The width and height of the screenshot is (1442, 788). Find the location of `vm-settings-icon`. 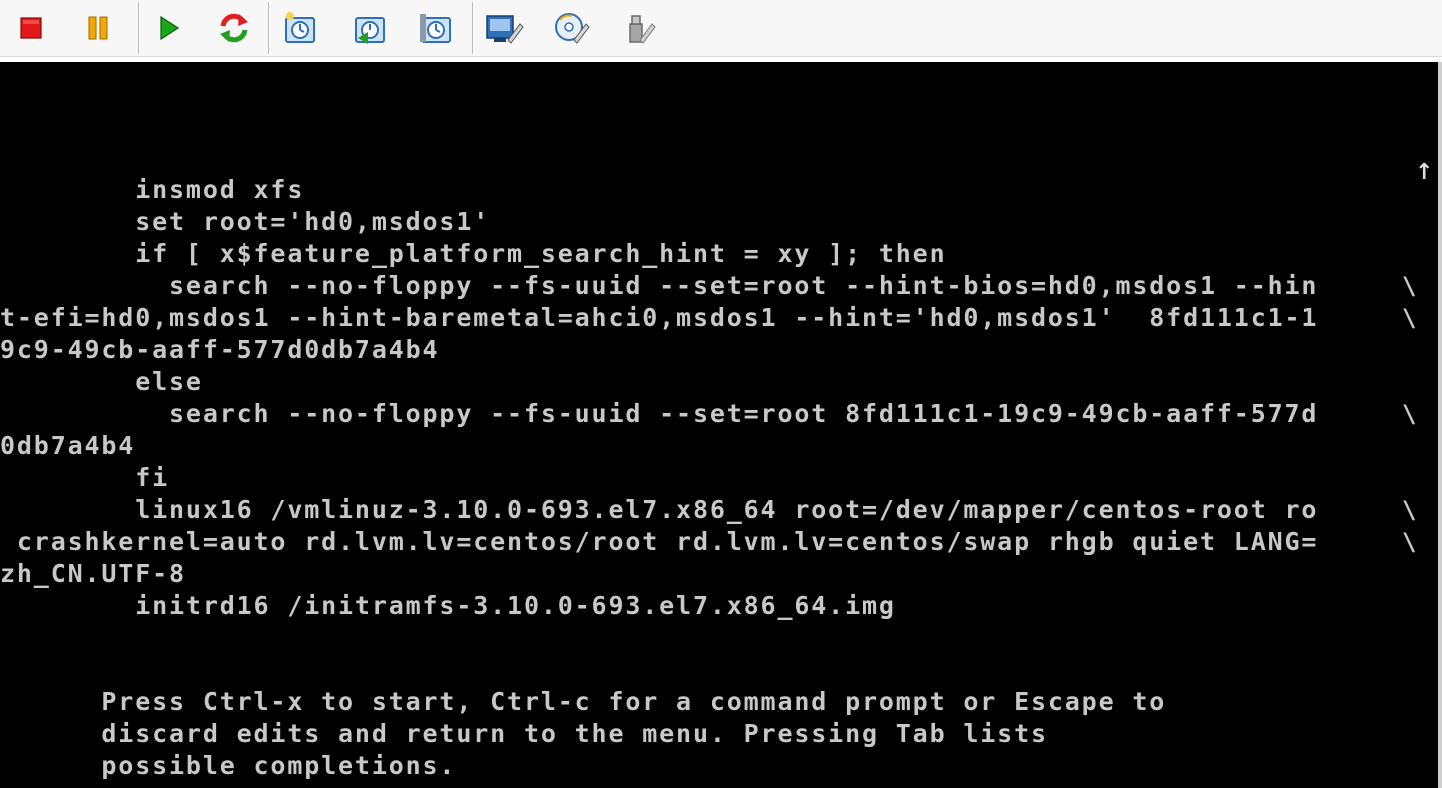

vm-settings-icon is located at coordinates (505, 29).